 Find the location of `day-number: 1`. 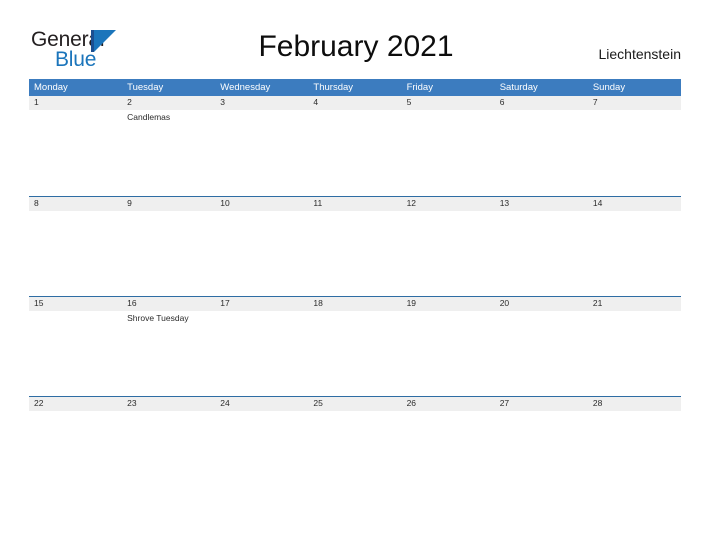

day-number: 1 is located at coordinates (36, 102).